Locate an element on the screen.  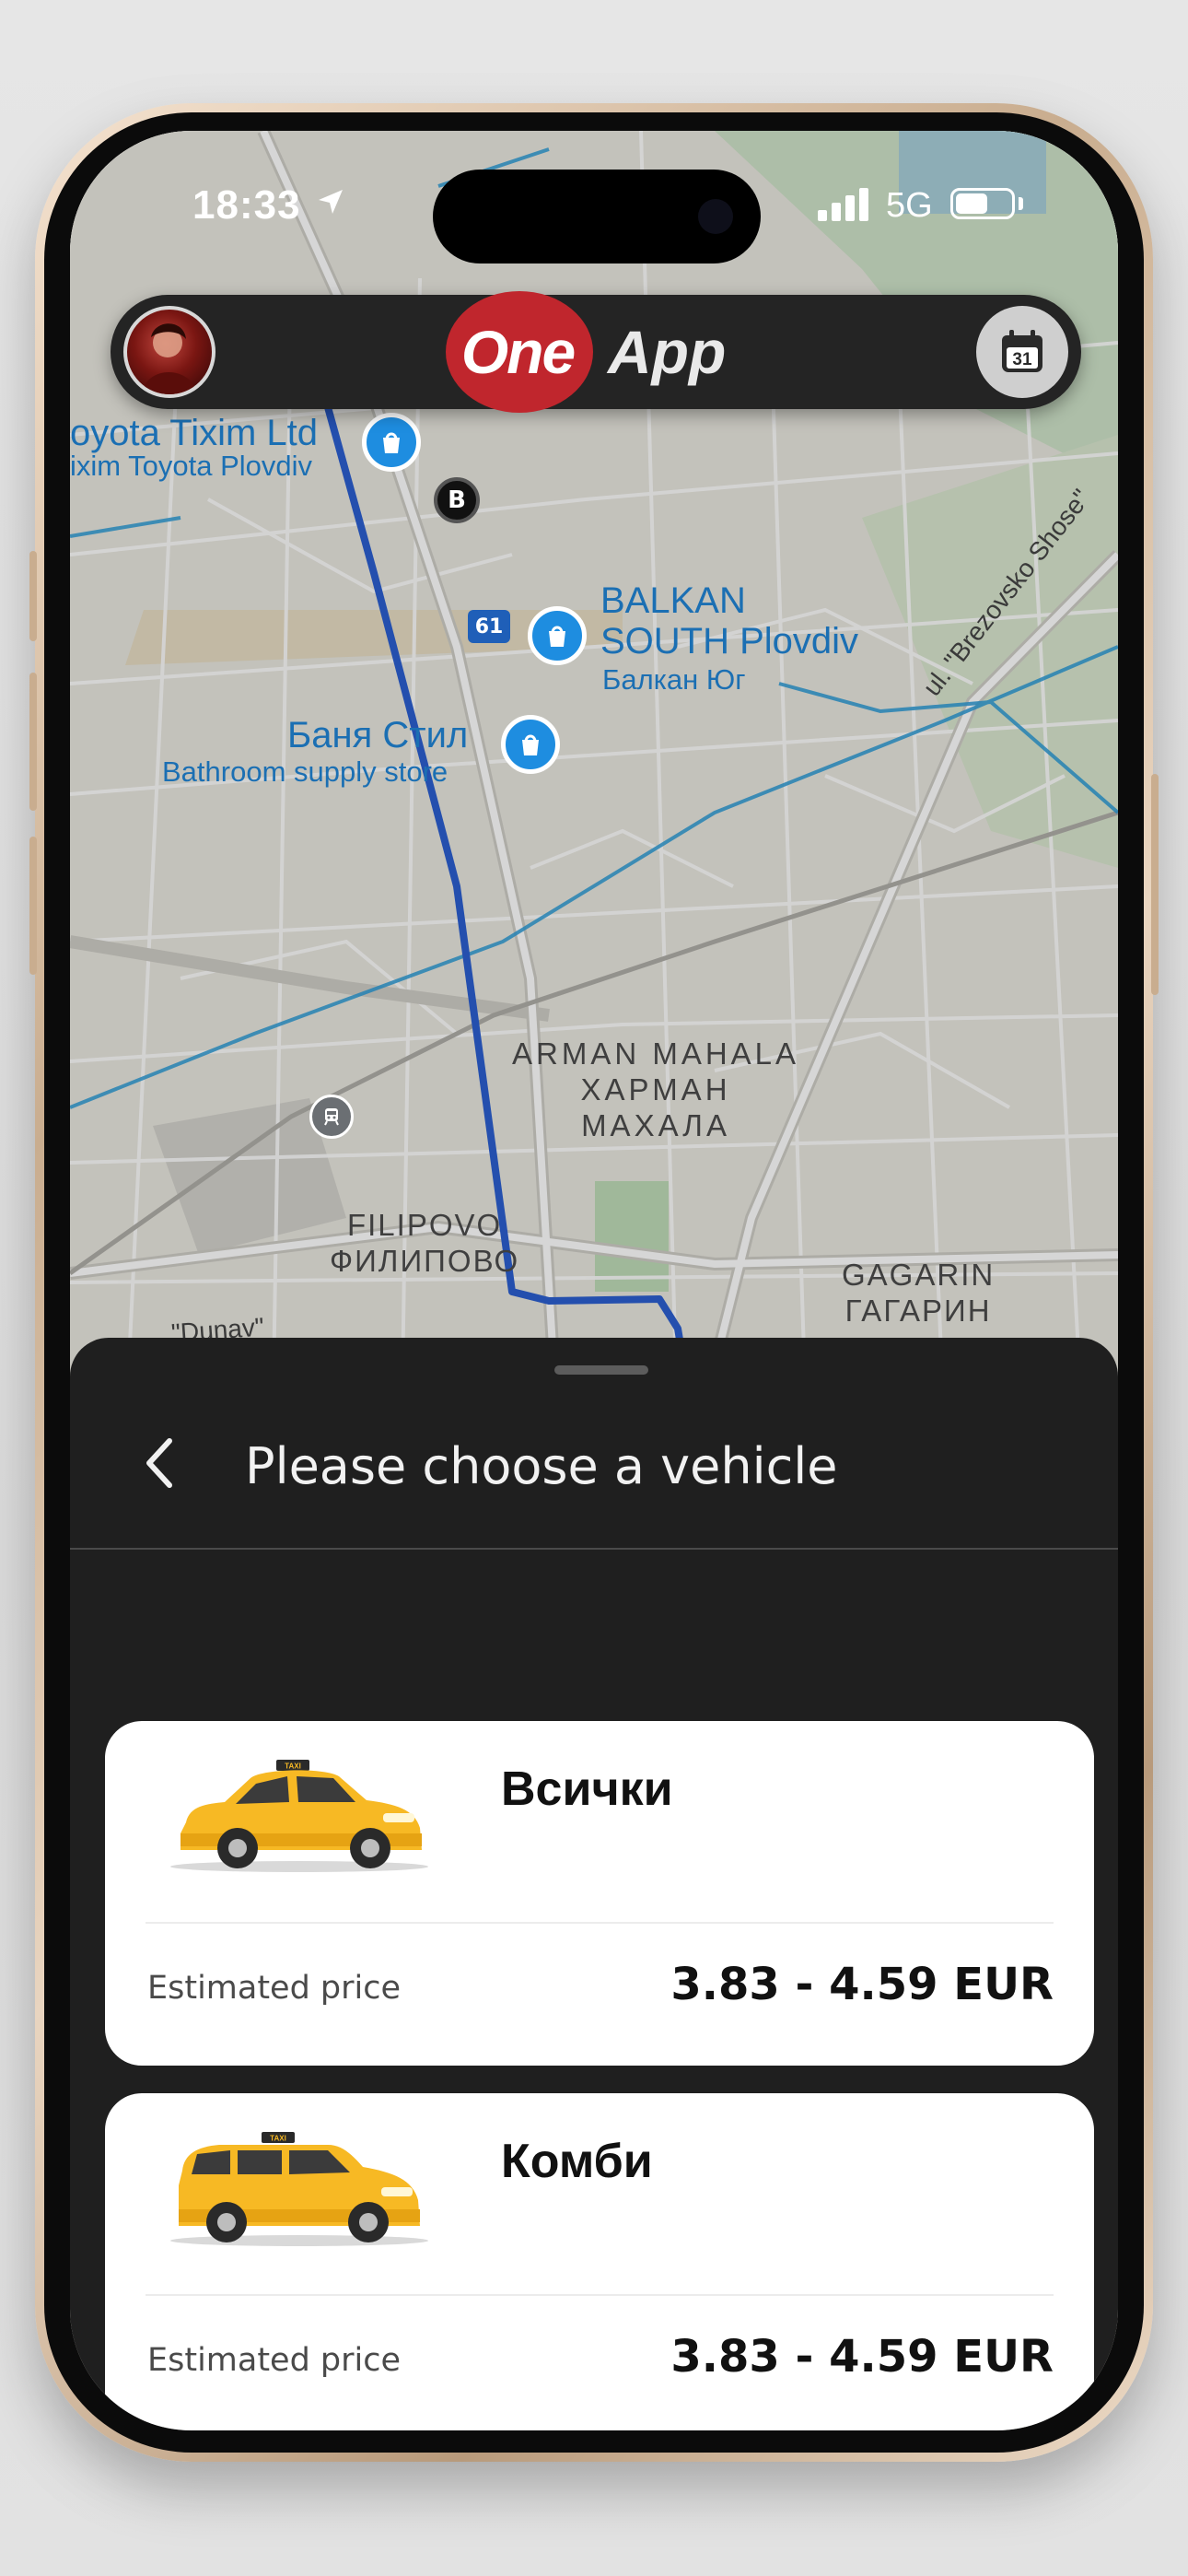
battery-tip is located at coordinates (1021, 203).